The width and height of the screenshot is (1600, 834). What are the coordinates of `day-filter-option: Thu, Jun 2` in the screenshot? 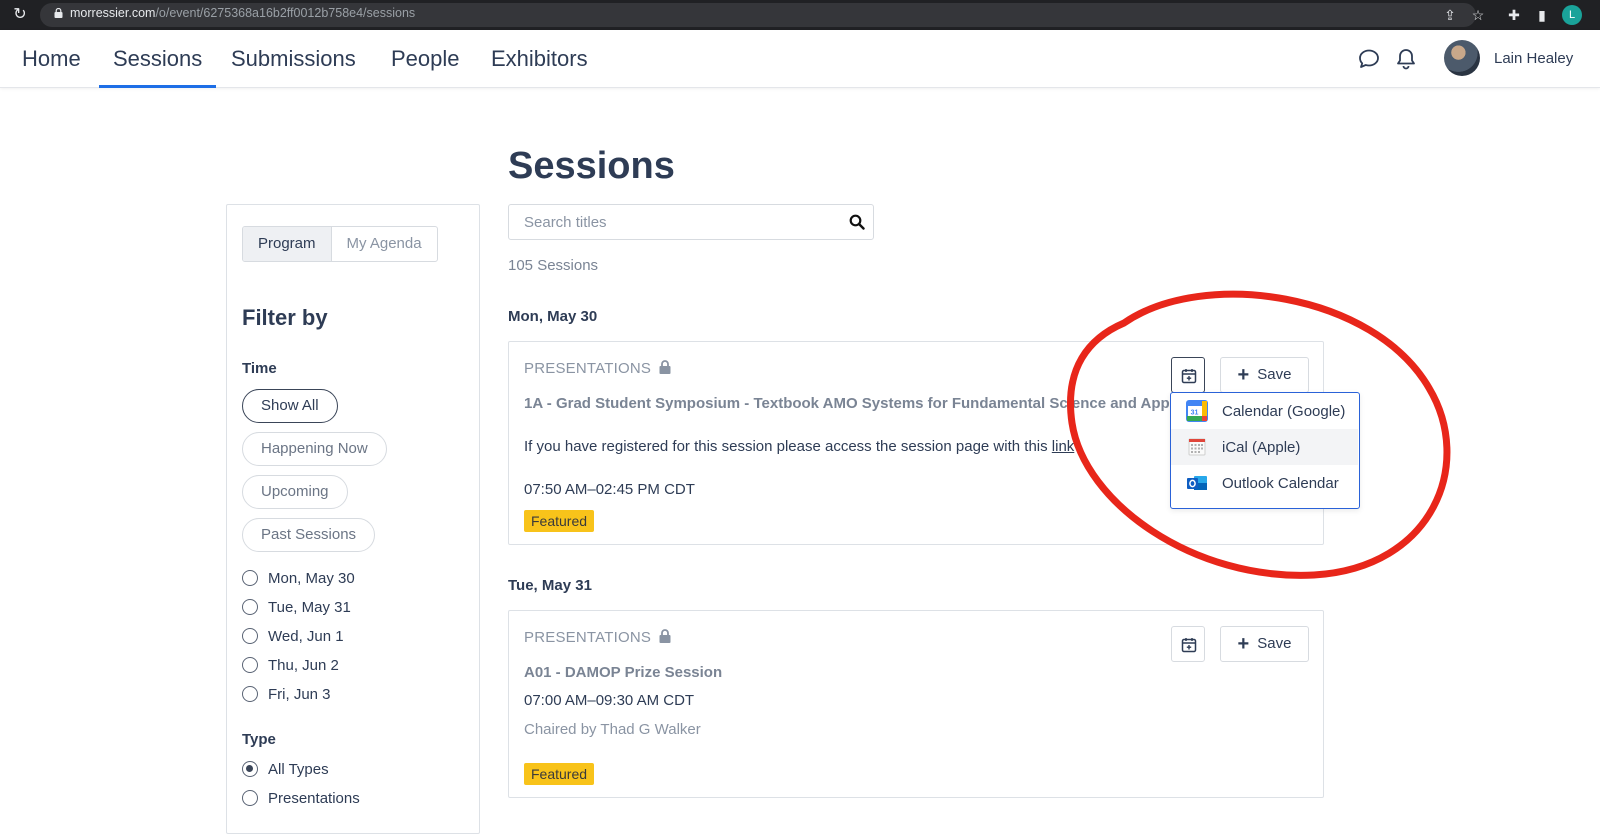 It's located at (290, 665).